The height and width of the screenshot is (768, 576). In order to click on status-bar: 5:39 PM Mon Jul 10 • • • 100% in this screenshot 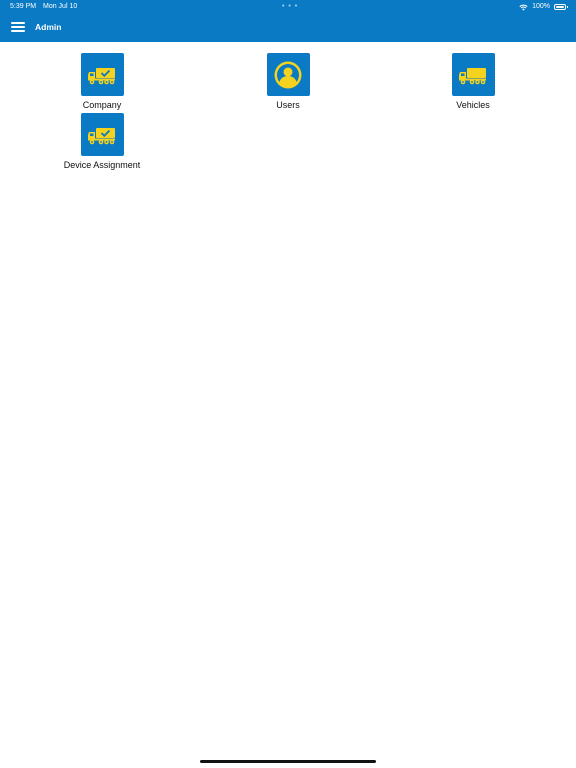, I will do `click(288, 7)`.